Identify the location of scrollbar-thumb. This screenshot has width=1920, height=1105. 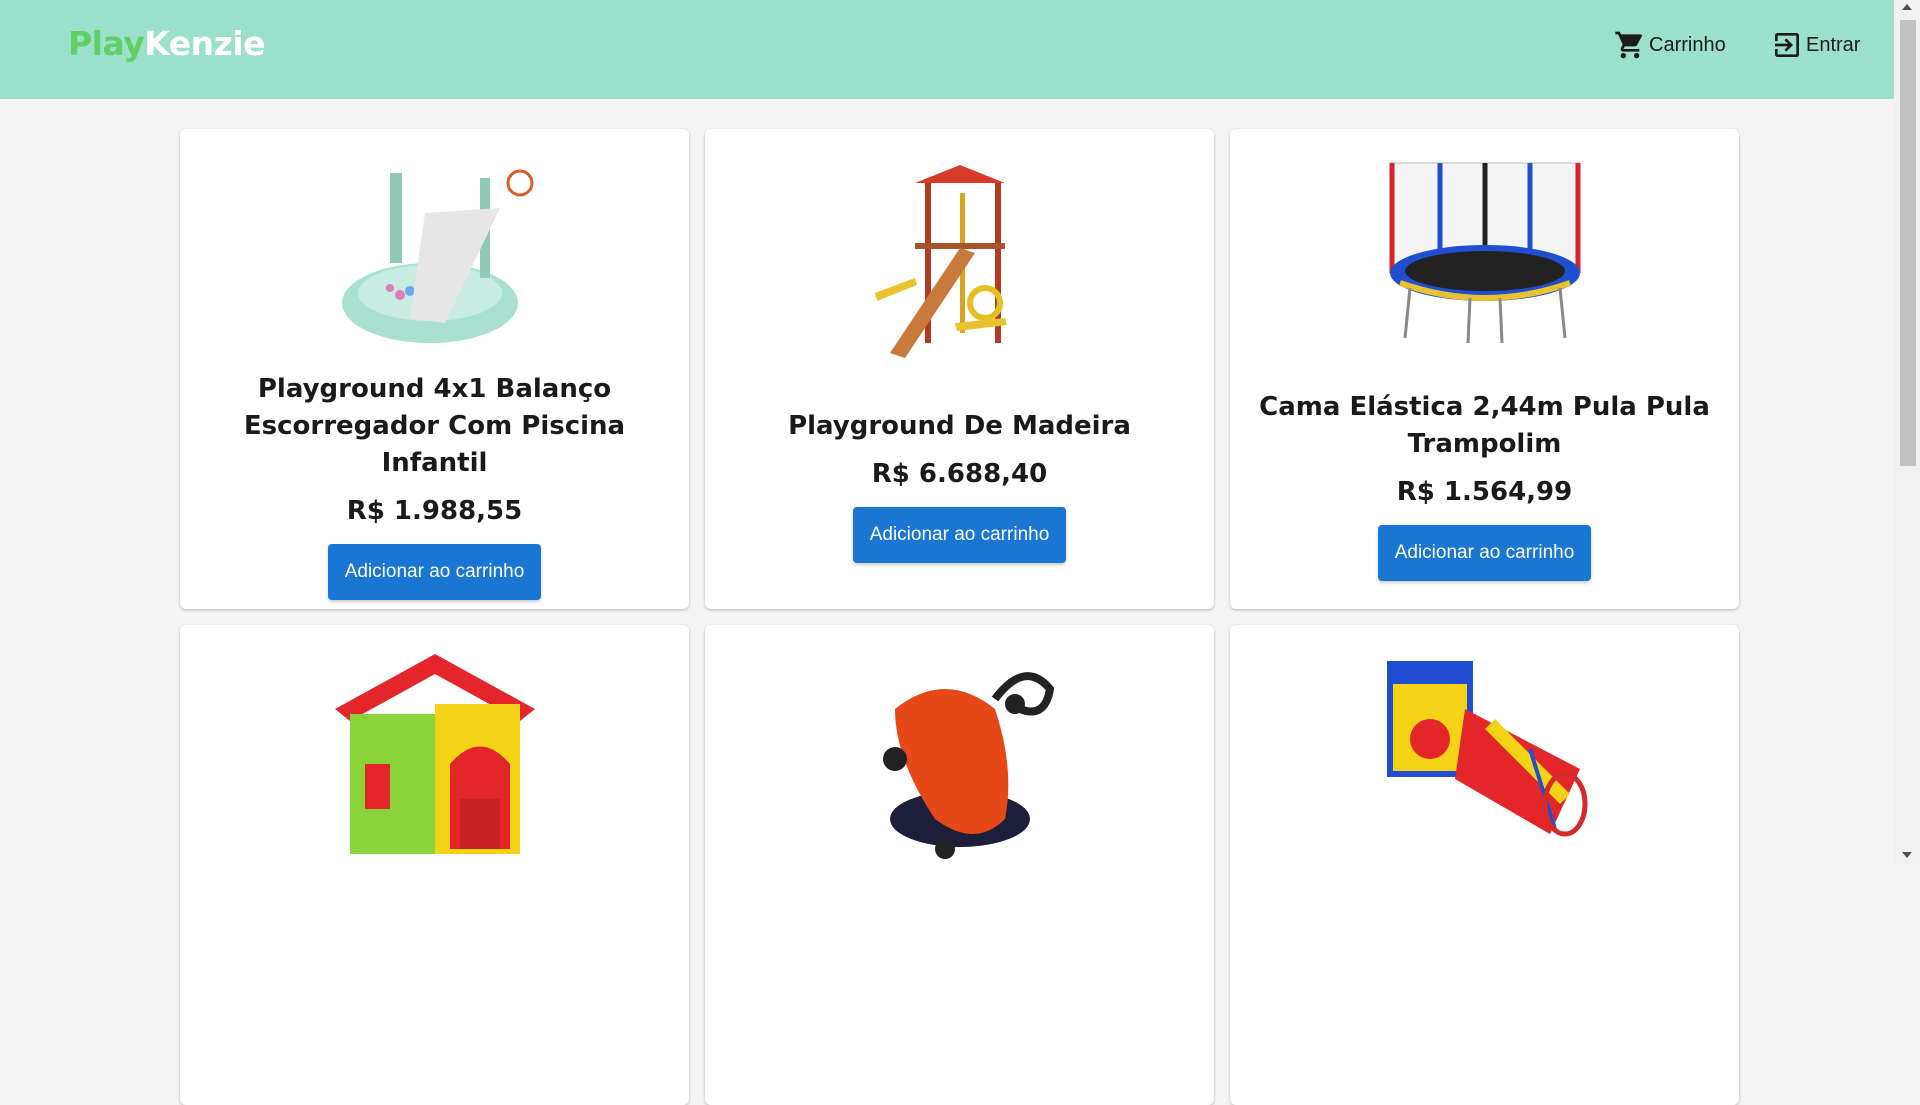
(1908, 243).